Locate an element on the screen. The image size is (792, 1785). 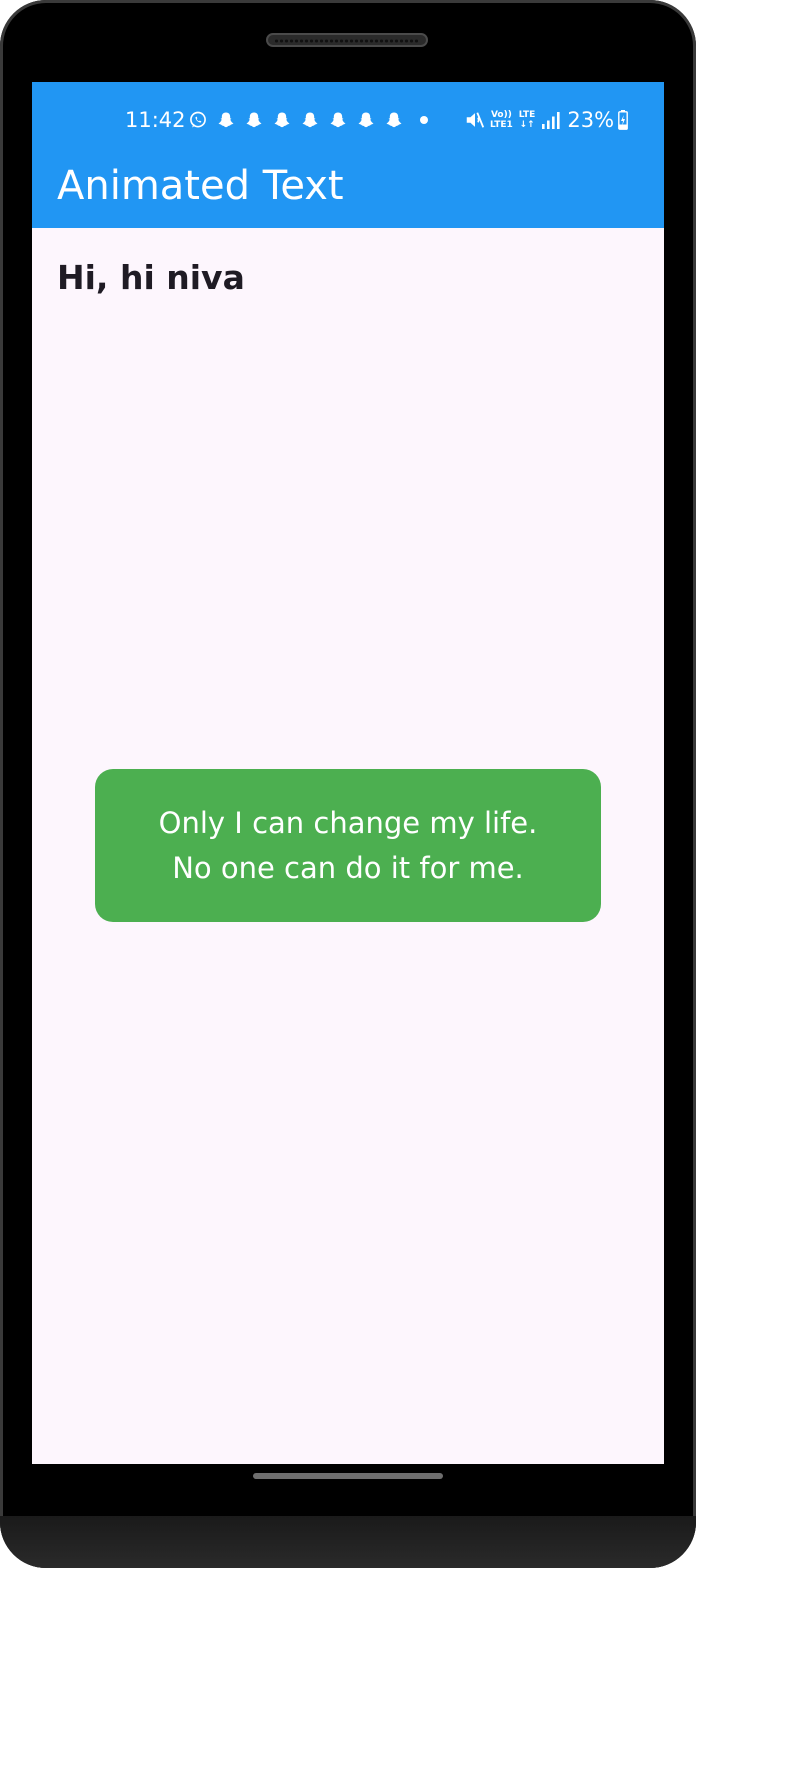
phone-bottom-bezel is located at coordinates (348, 1542).